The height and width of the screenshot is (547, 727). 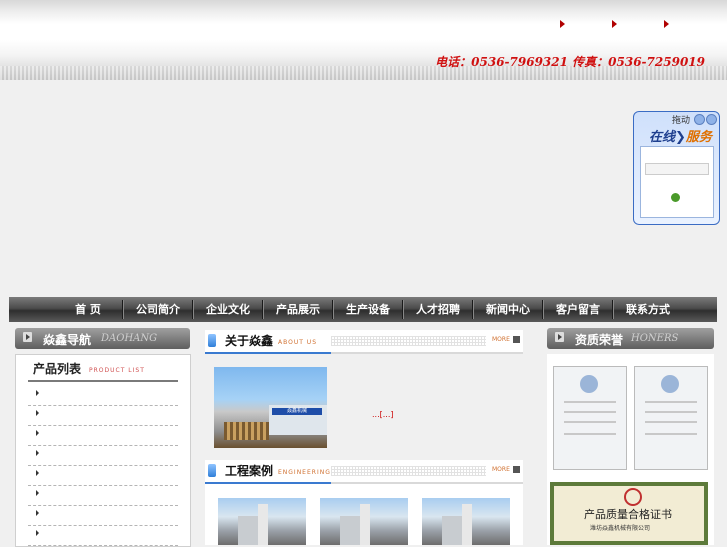 What do you see at coordinates (304, 472) in the screenshot?
I see `cases-title-en: ENGINEERING` at bounding box center [304, 472].